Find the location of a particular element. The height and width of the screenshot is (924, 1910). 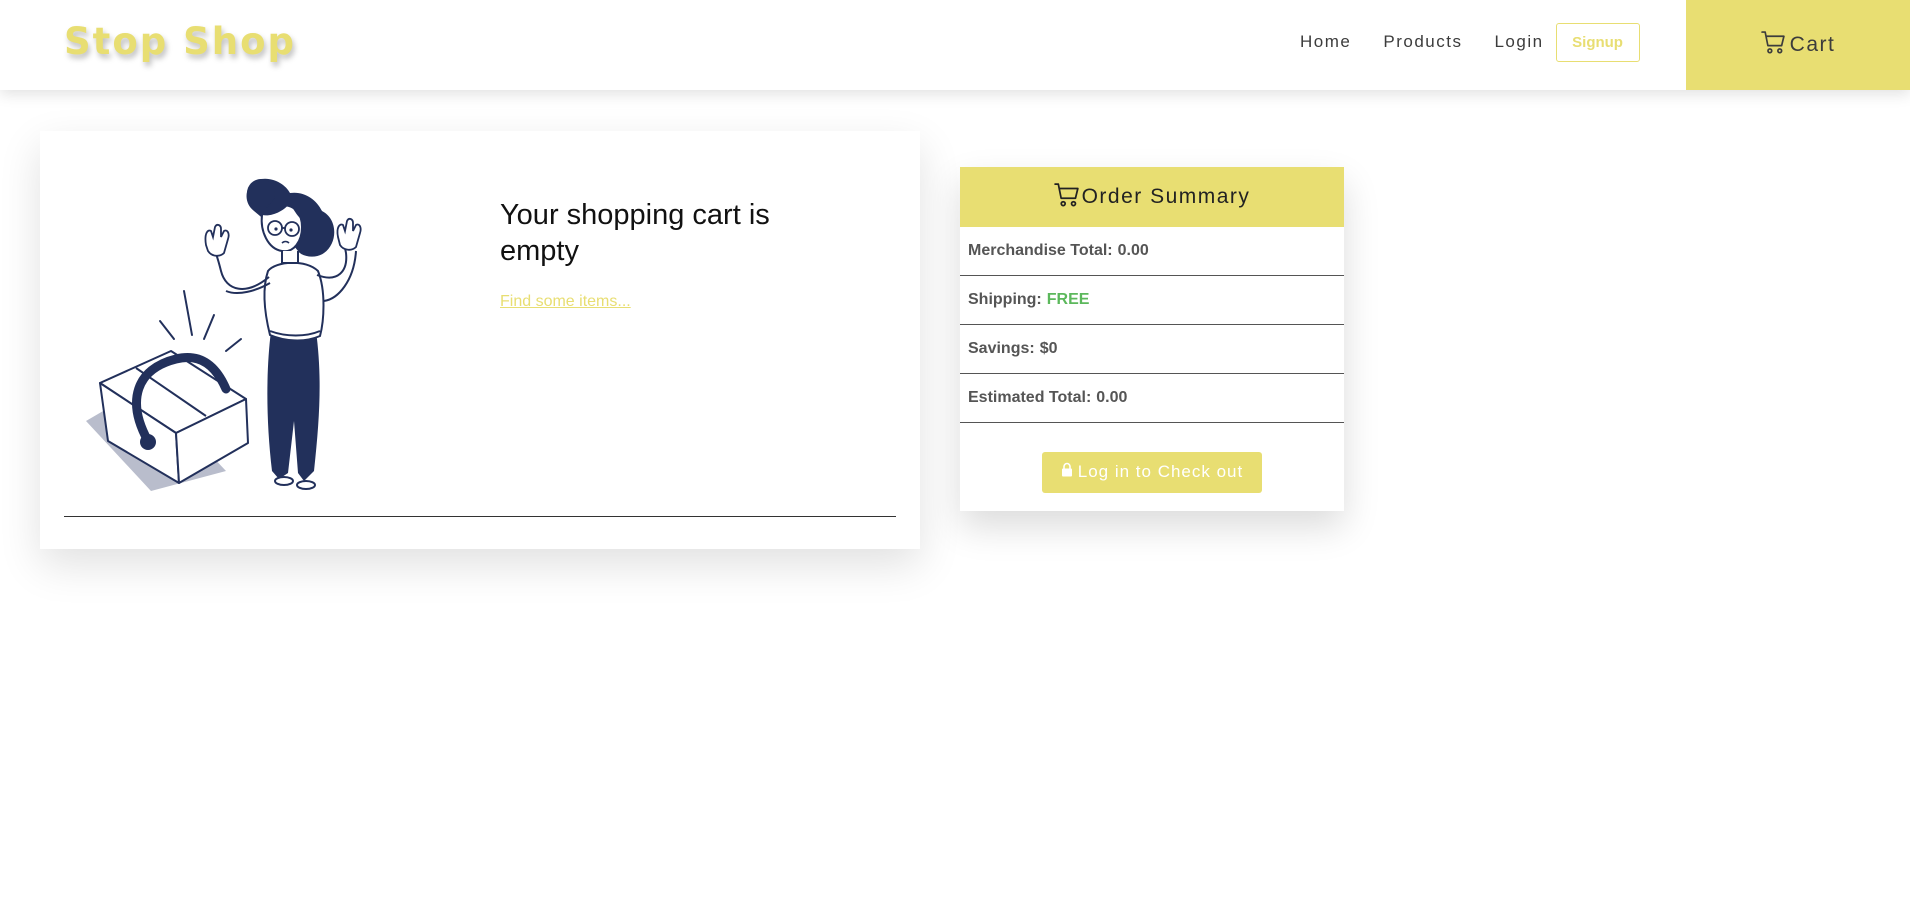

merchandise-total-row: Merchandise Total: 0.00 is located at coordinates (1152, 251).